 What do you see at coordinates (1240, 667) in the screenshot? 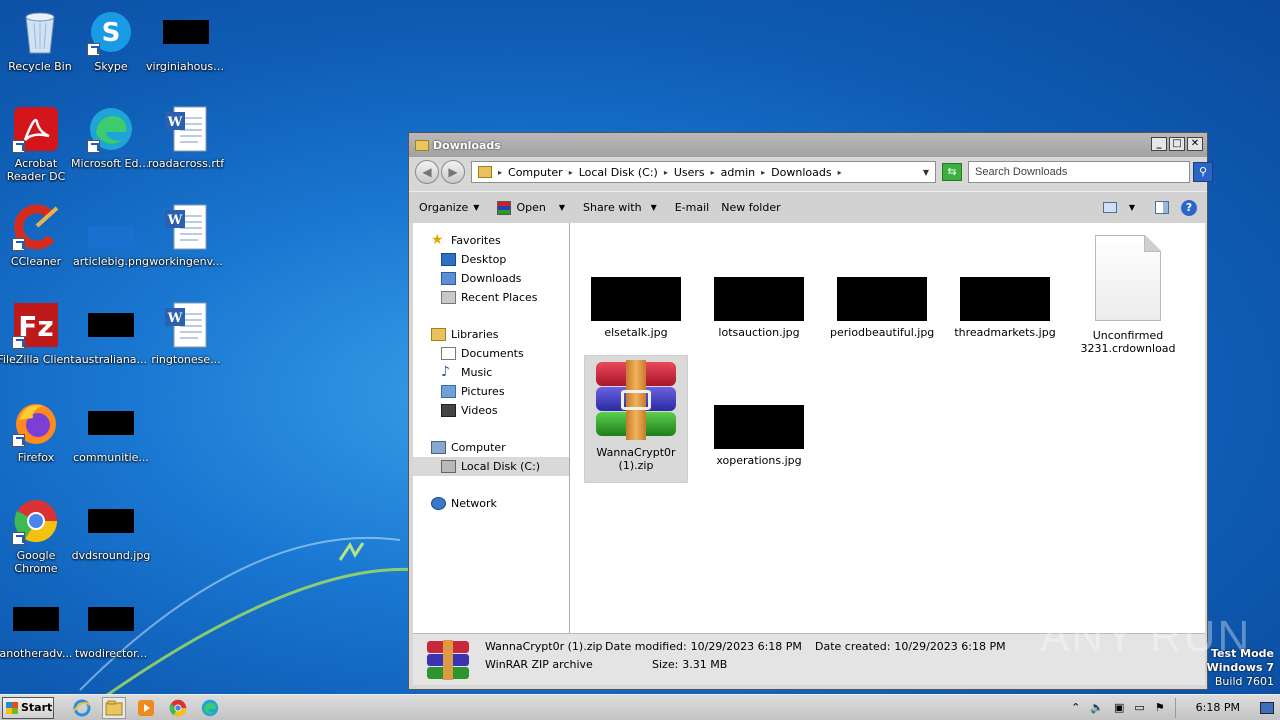
I see `test-mode-line2: Windows 7` at bounding box center [1240, 667].